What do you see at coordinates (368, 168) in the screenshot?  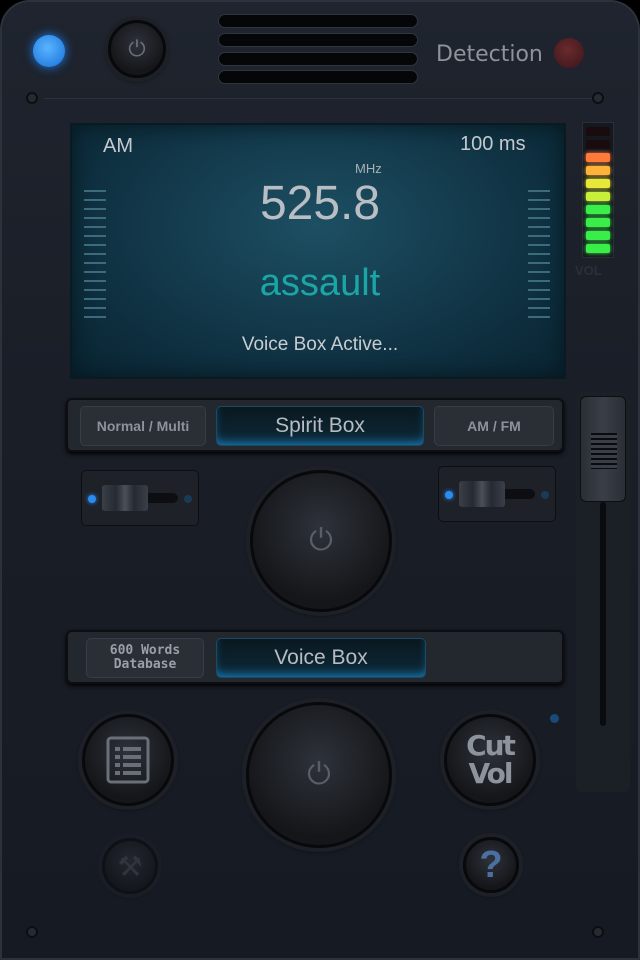 I see `frequency-unit: MHz` at bounding box center [368, 168].